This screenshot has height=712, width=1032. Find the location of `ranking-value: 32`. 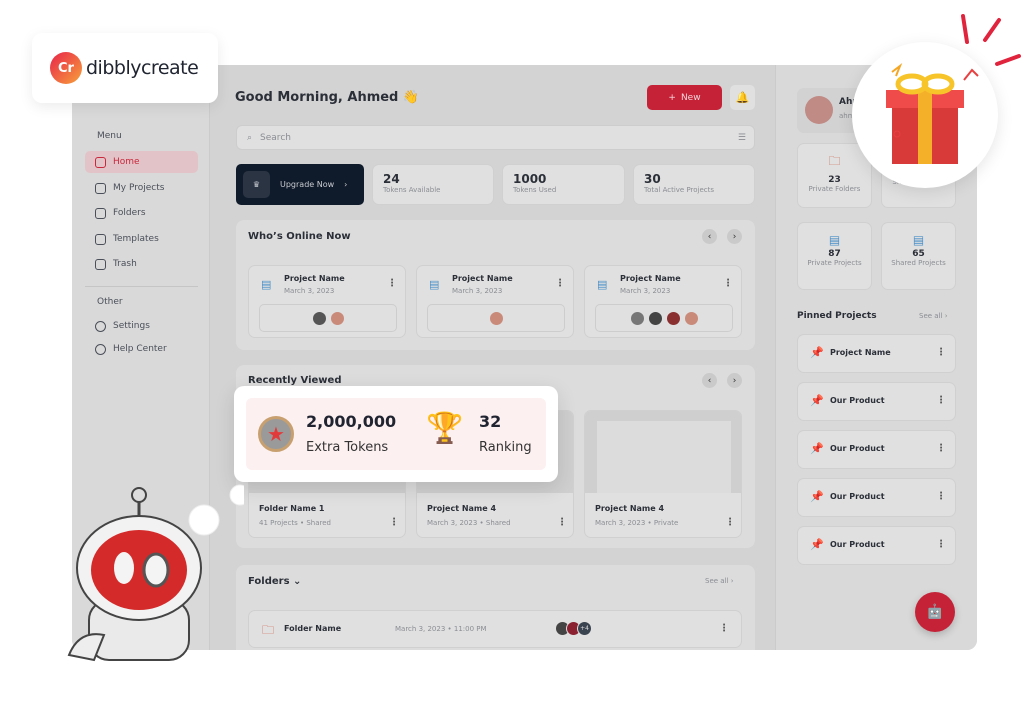

ranking-value: 32 is located at coordinates (490, 421).